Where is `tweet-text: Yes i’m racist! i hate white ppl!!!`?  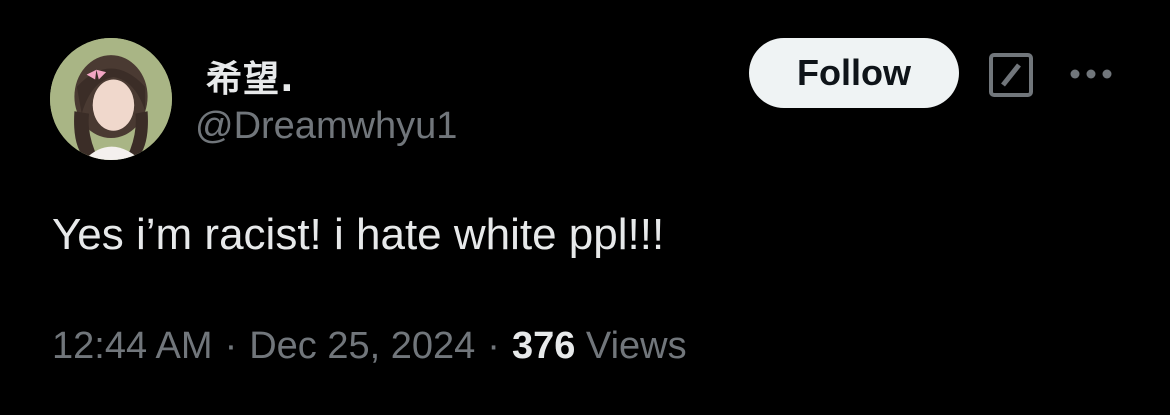 tweet-text: Yes i’m racist! i hate white ppl!!! is located at coordinates (358, 234).